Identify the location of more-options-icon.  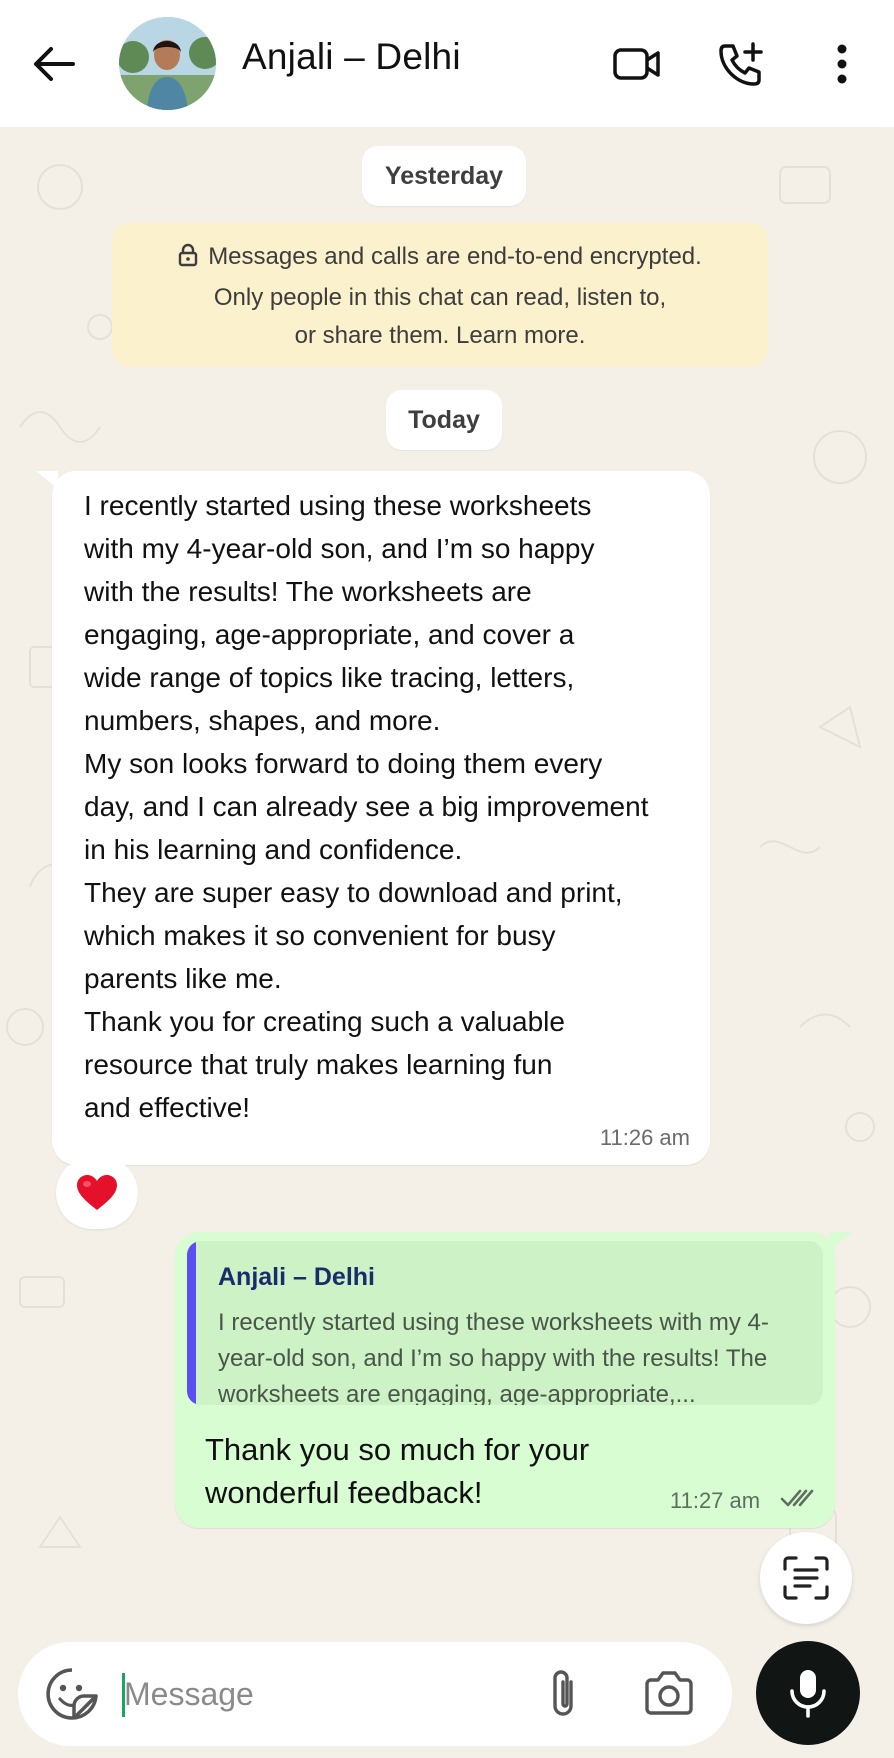
(842, 64).